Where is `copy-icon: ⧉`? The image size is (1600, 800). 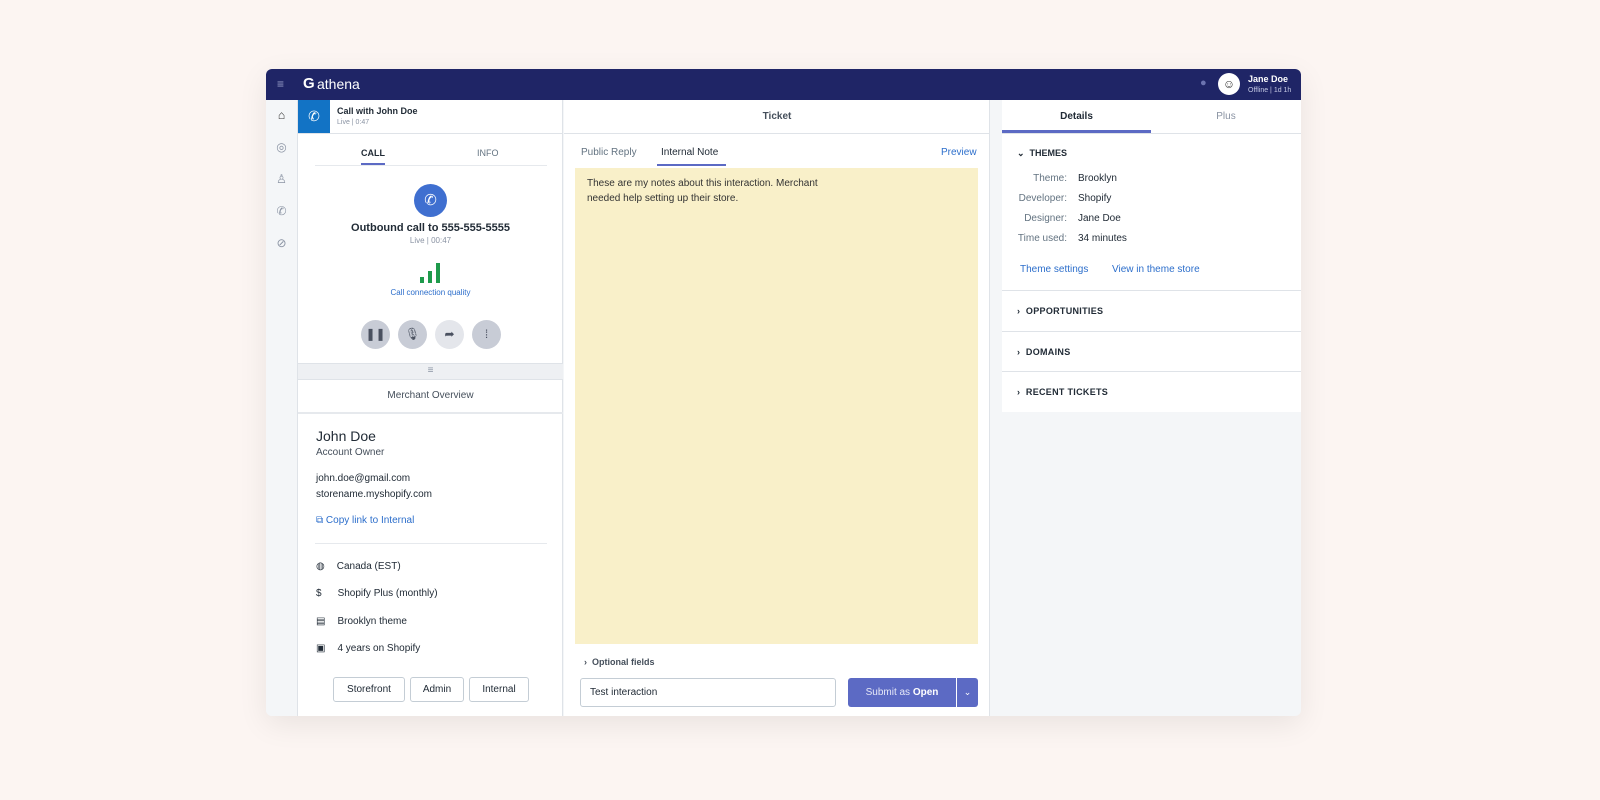 copy-icon: ⧉ is located at coordinates (321, 520).